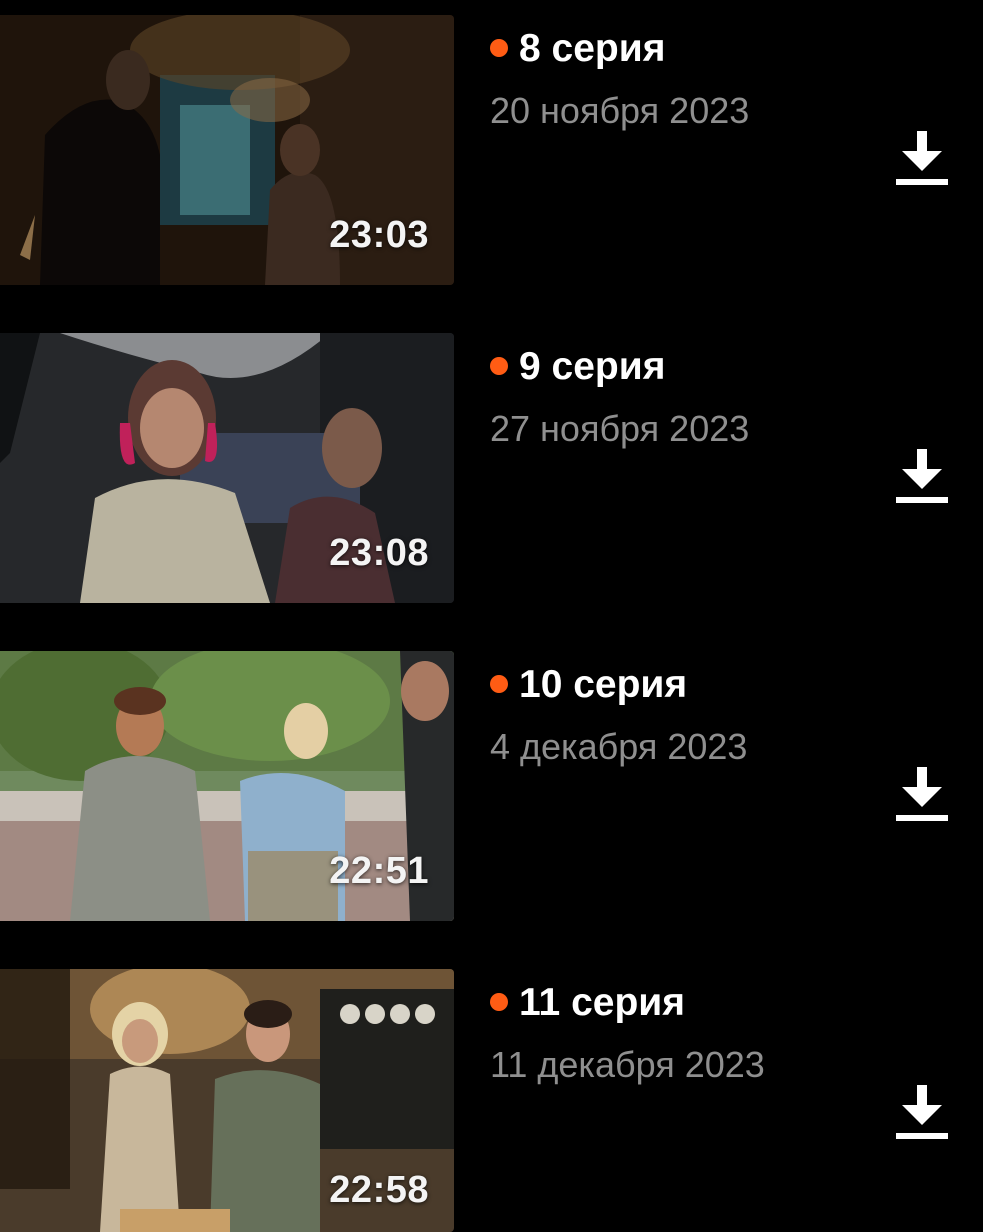 The image size is (983, 1232). Describe the element at coordinates (227, 786) in the screenshot. I see `episode-thumbnail: 22:51` at that location.